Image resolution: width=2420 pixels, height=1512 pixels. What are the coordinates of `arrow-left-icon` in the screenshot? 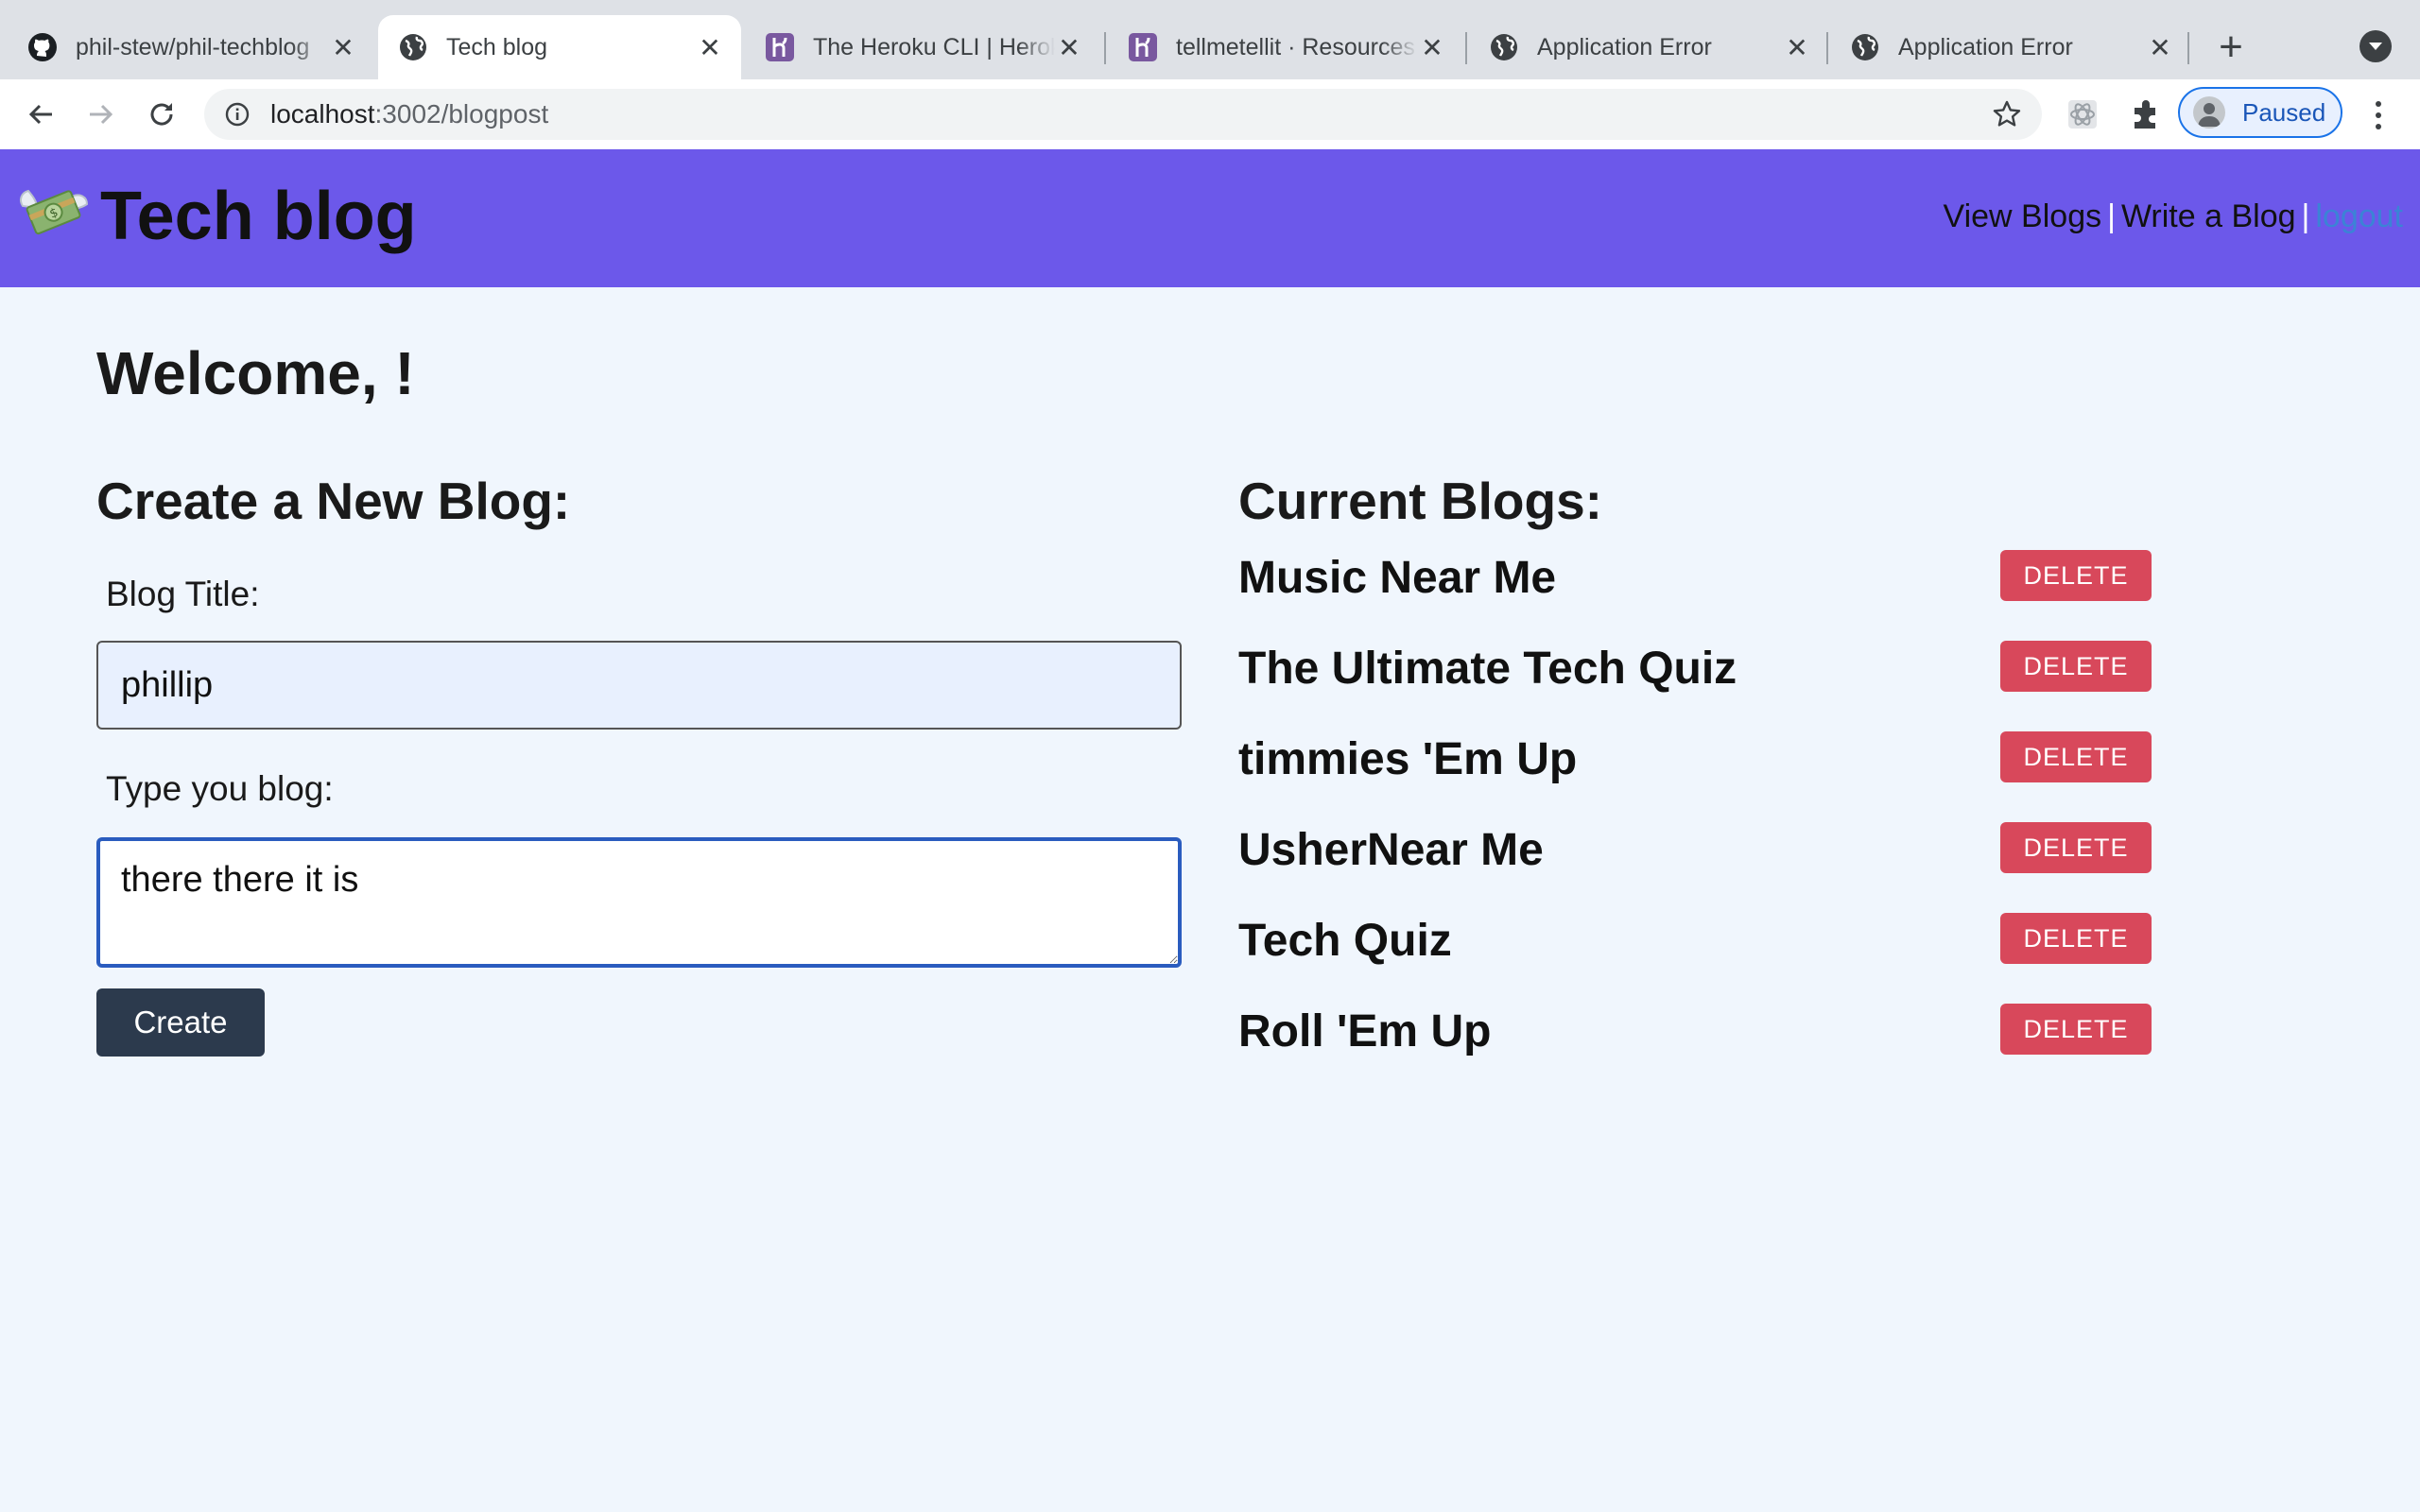 It's located at (40, 114).